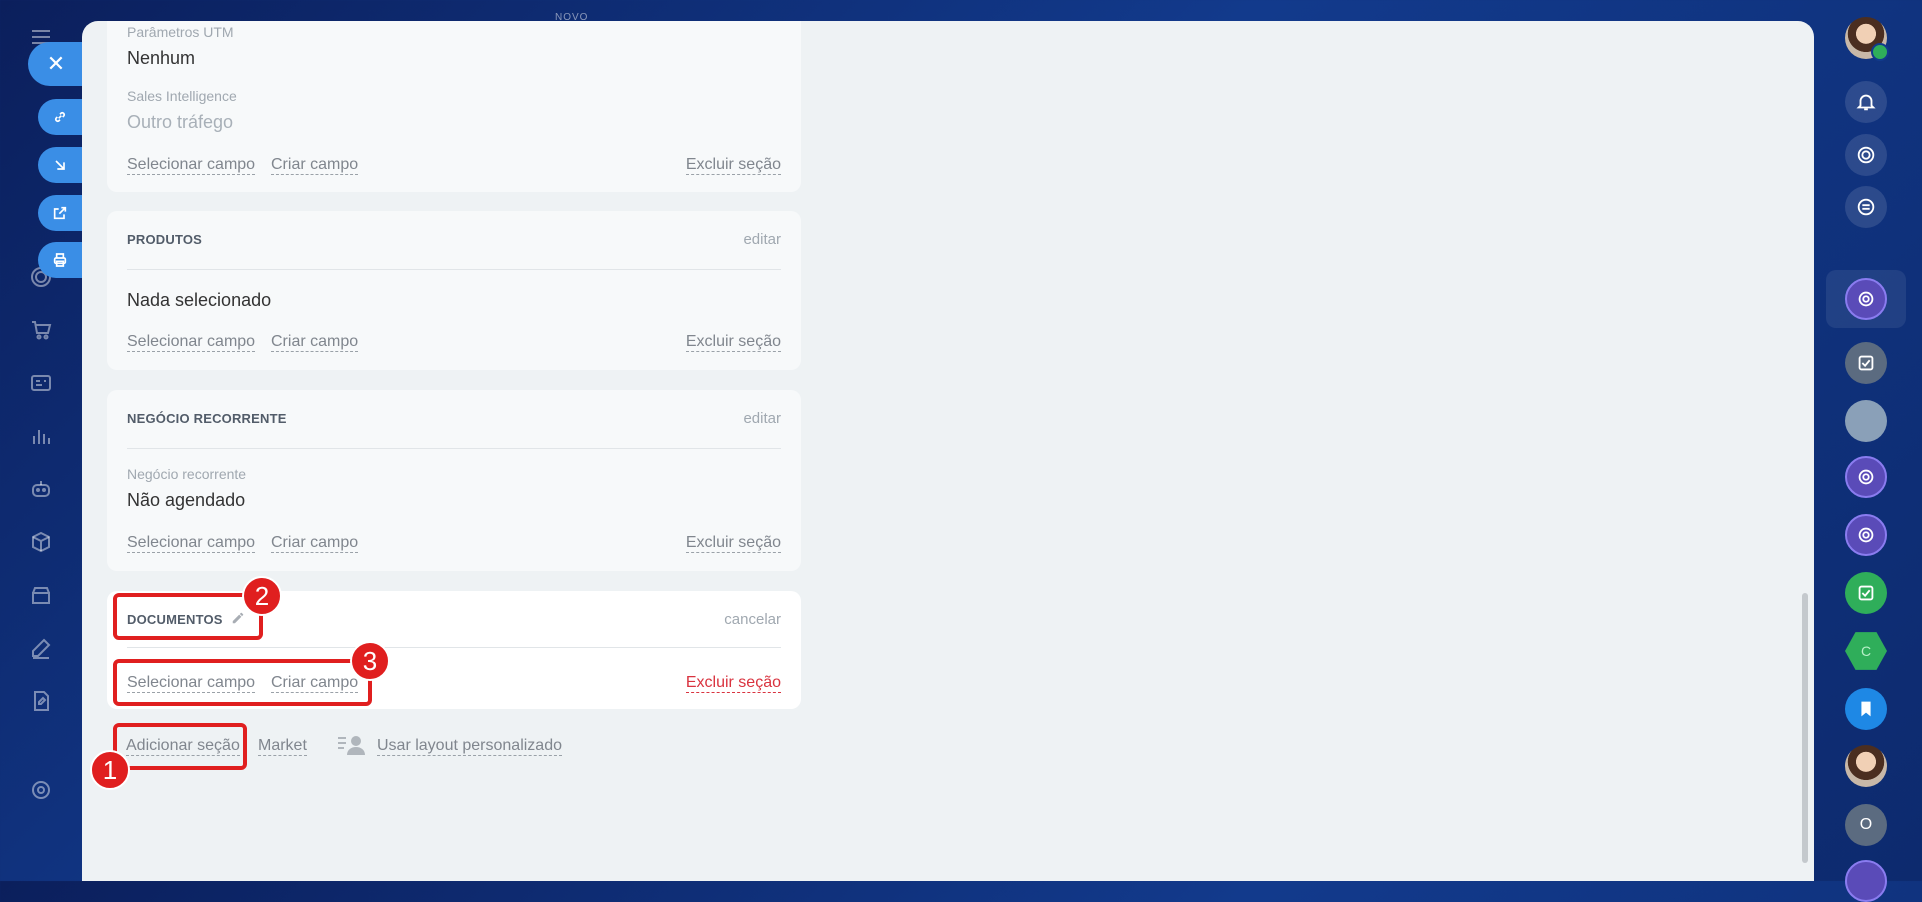 The height and width of the screenshot is (902, 1922). I want to click on cart-icon, so click(41, 330).